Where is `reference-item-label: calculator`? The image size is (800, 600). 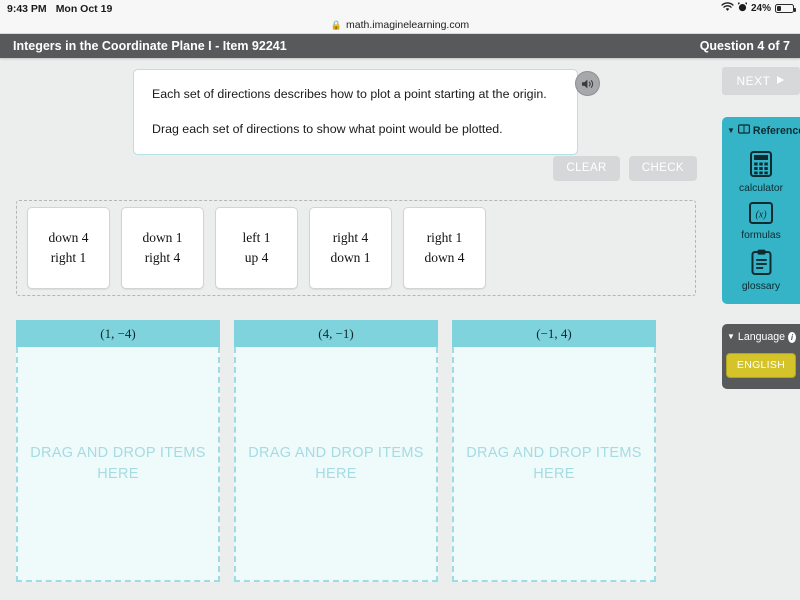 reference-item-label: calculator is located at coordinates (761, 188).